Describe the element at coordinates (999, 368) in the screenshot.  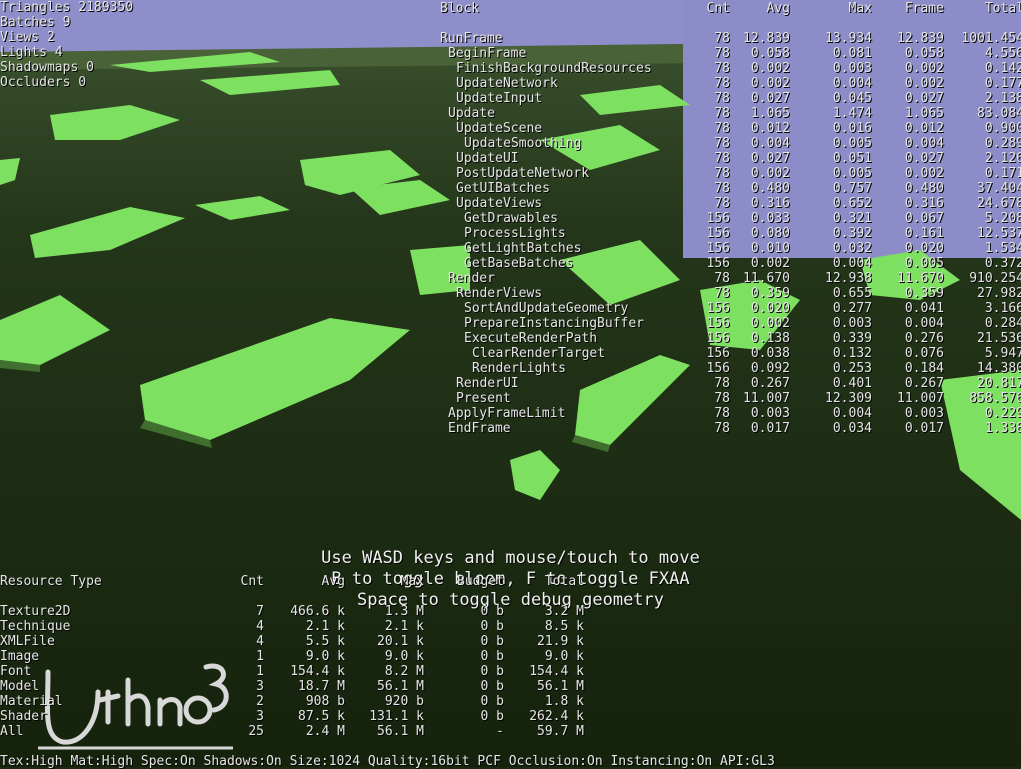
I see `profiler-total: 14.380` at that location.